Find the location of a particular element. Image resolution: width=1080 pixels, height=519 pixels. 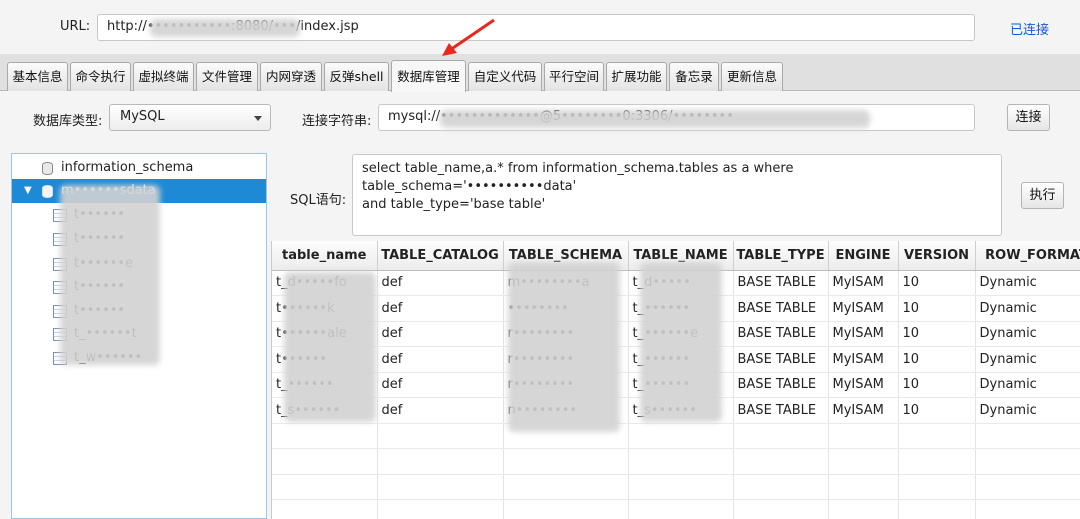

table-cell: t••••••k is located at coordinates (325, 308).